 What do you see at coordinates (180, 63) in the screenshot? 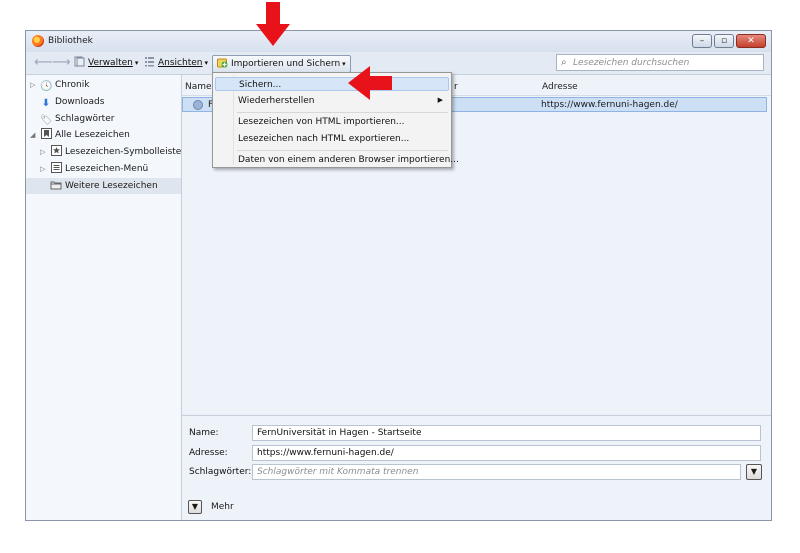
I see `ansichten-label: Ansichten` at bounding box center [180, 63].